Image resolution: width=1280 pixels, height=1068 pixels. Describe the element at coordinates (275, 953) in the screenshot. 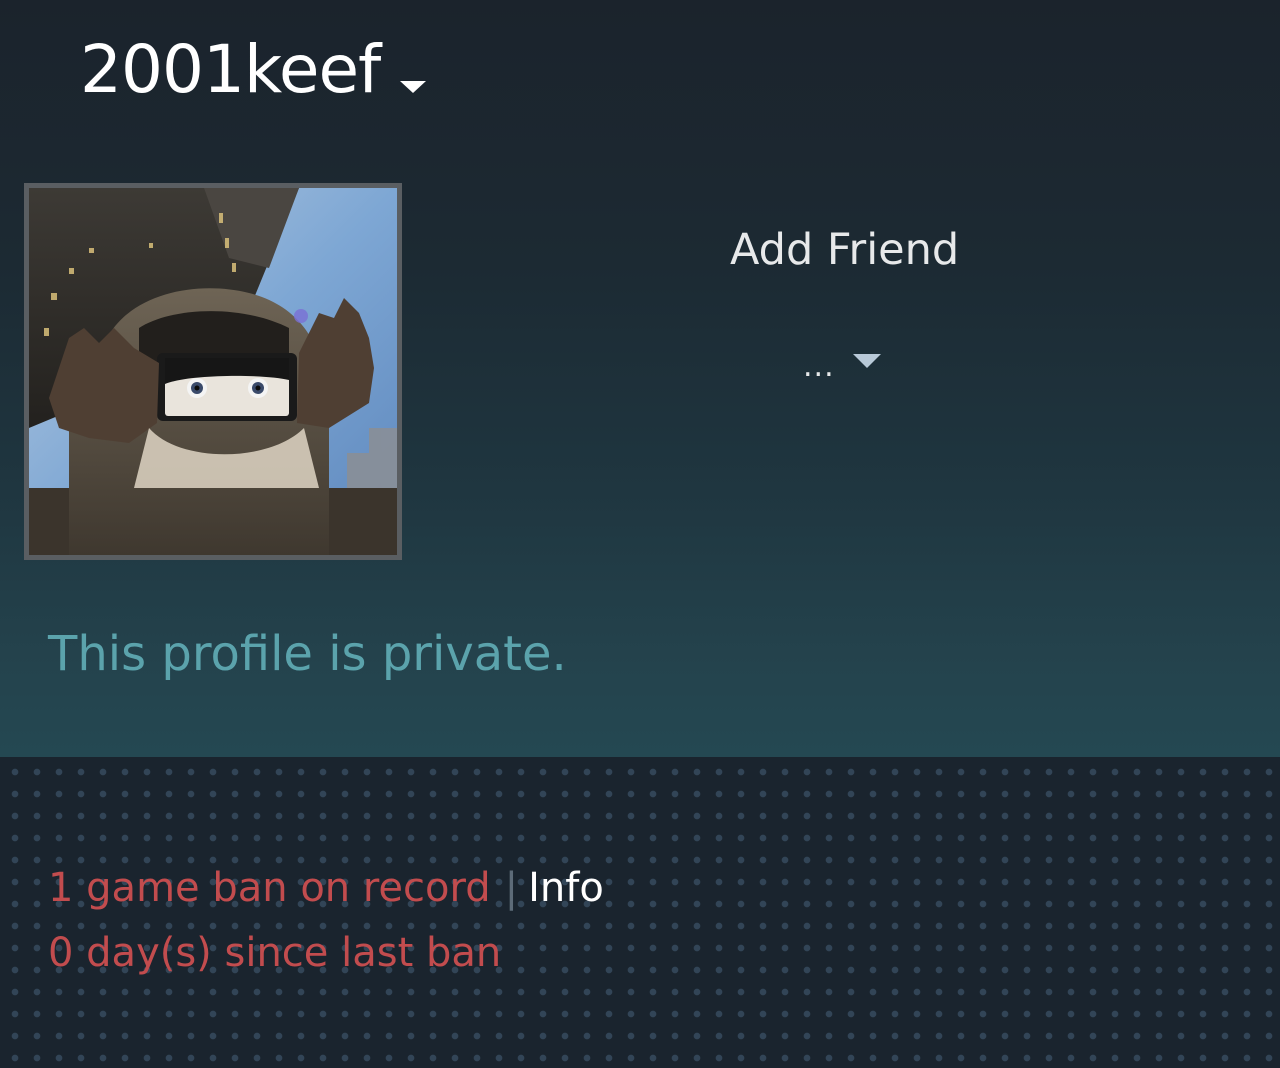

I see `days-since-ban: 0 day(s) since last ban` at that location.